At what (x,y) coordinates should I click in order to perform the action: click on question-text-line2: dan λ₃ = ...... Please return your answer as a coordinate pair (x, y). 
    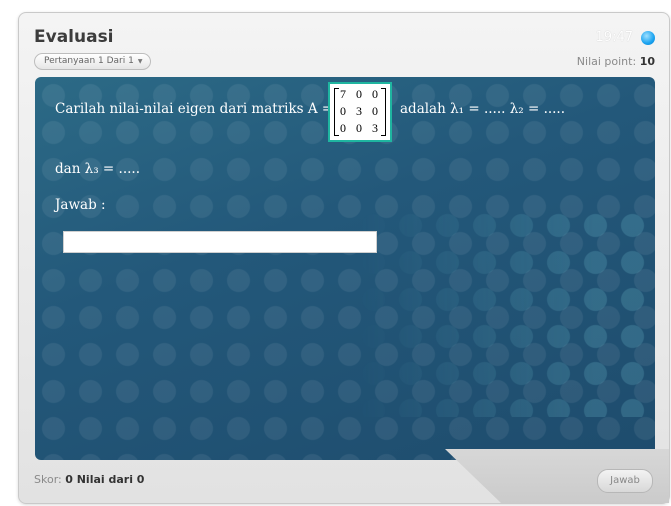
    Looking at the image, I should click on (97, 169).